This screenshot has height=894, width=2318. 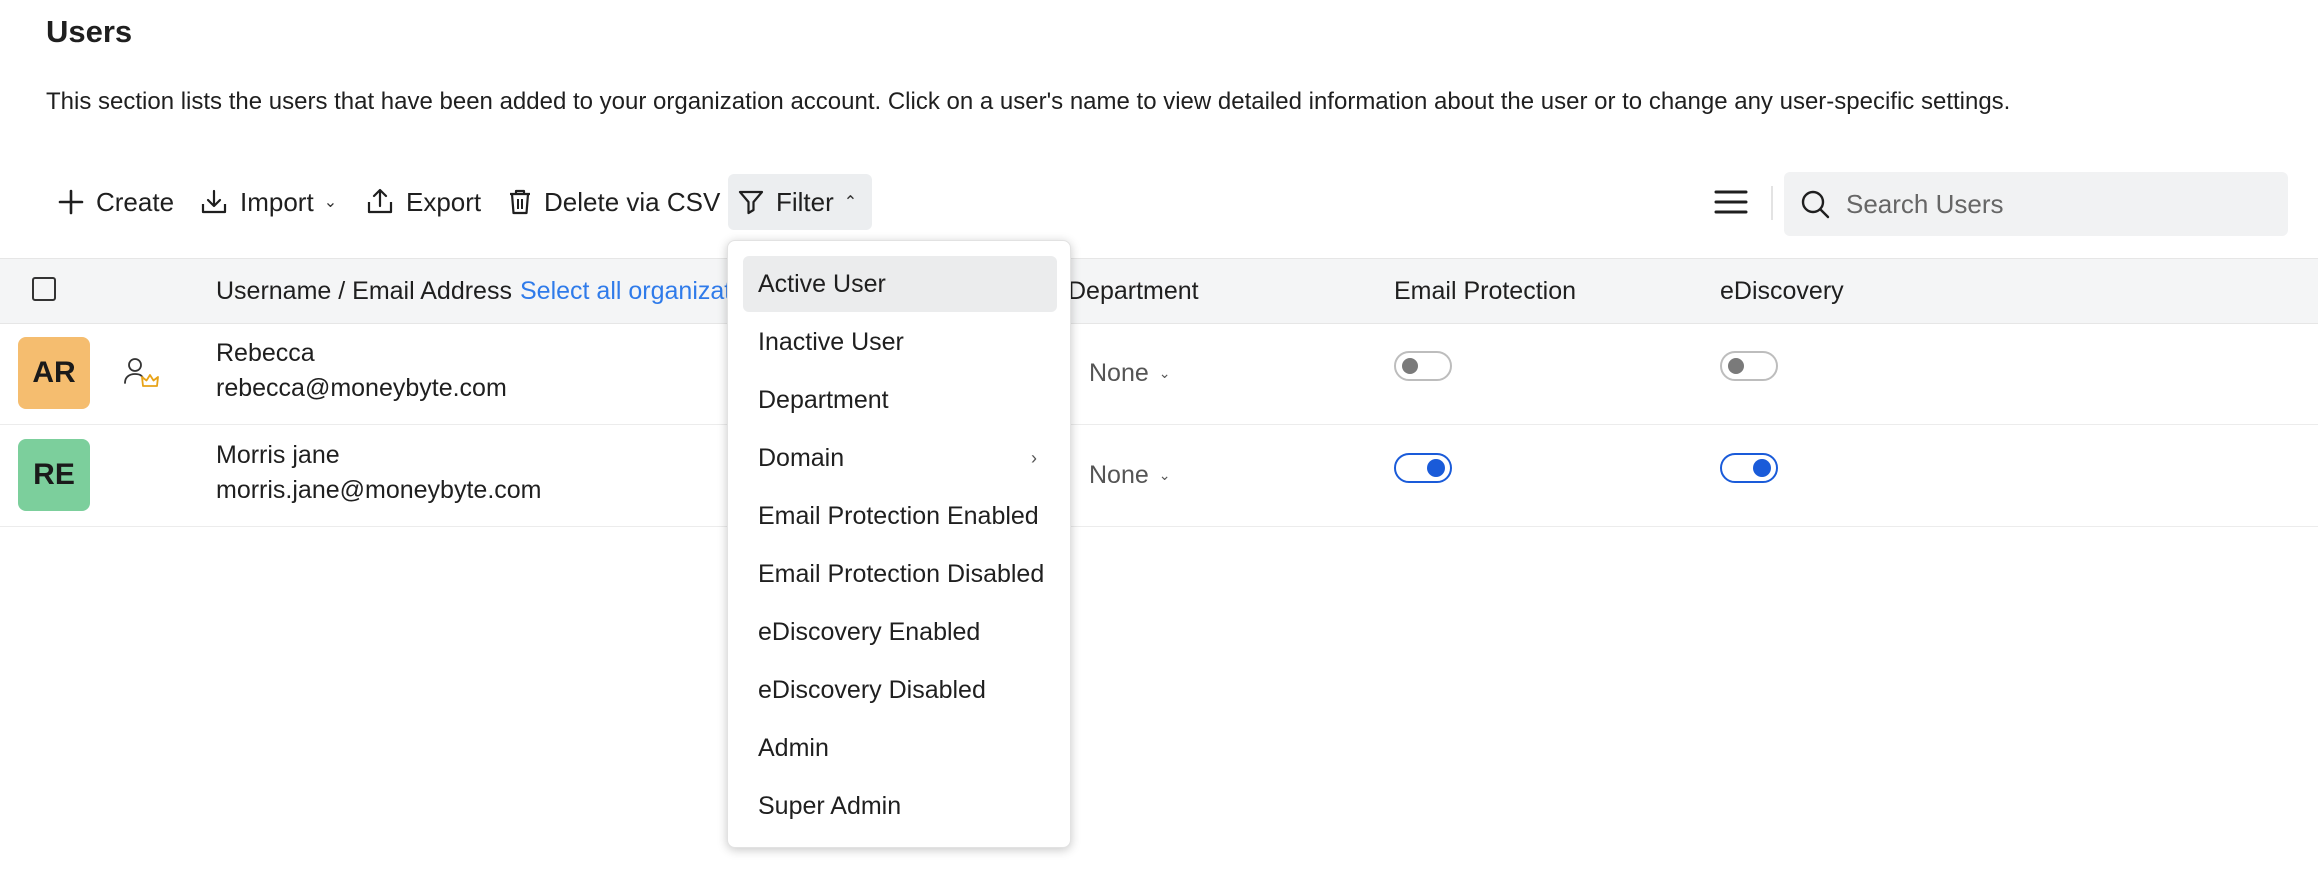 What do you see at coordinates (265, 353) in the screenshot?
I see `user-name: Rebecca` at bounding box center [265, 353].